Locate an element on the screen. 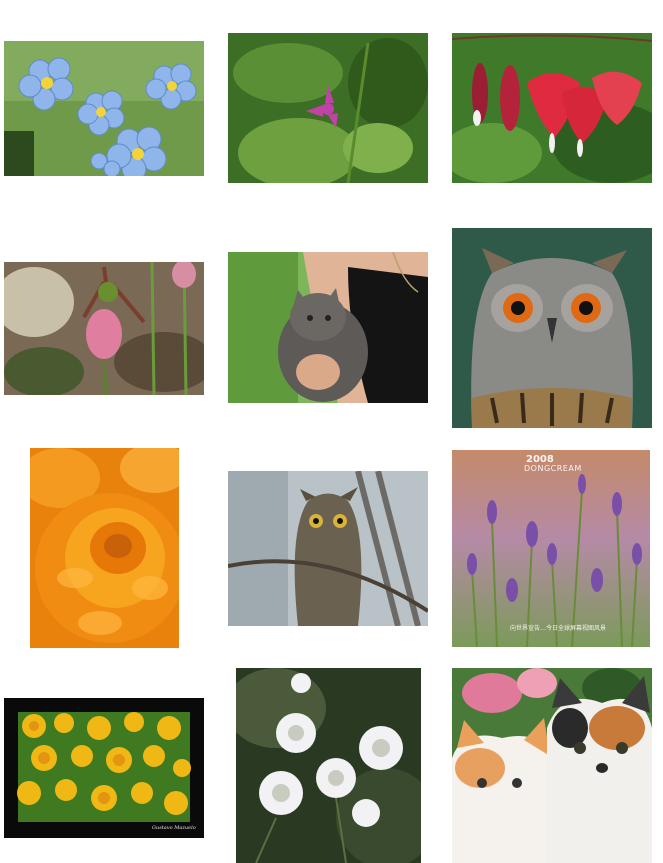 This screenshot has width=663, height=863. orange-marigold-photo is located at coordinates (104, 548).